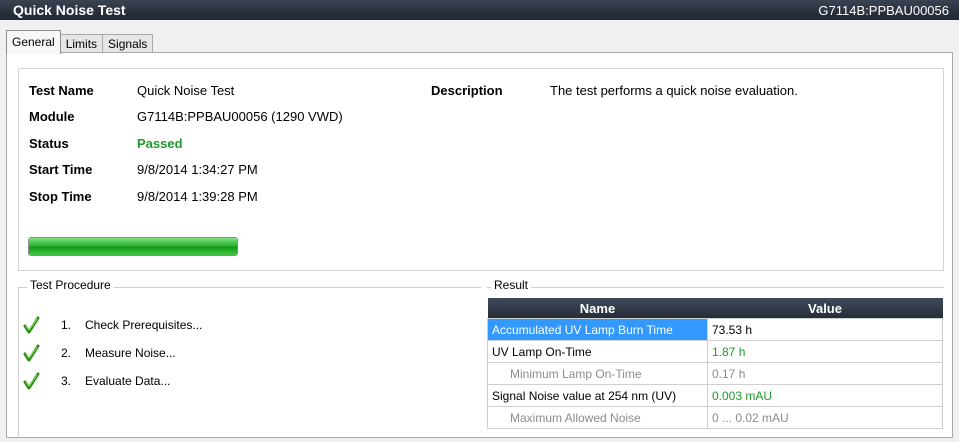  I want to click on field-label: Module, so click(52, 116).